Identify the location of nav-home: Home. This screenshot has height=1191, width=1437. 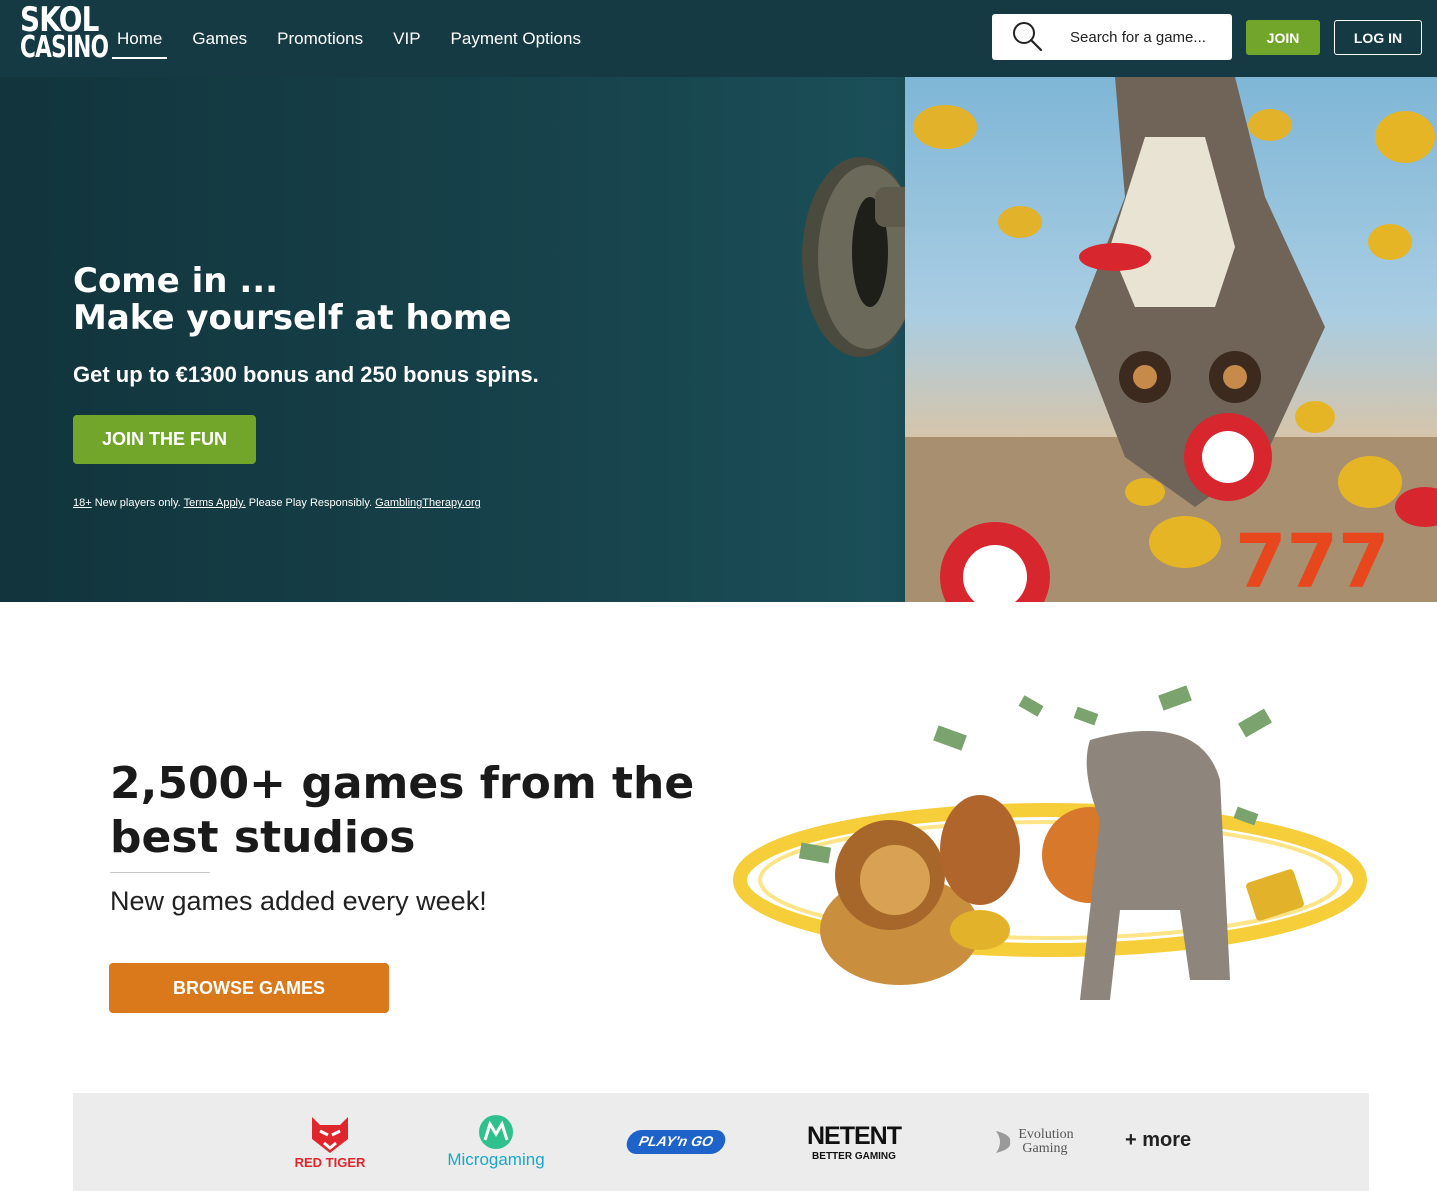
(139, 40).